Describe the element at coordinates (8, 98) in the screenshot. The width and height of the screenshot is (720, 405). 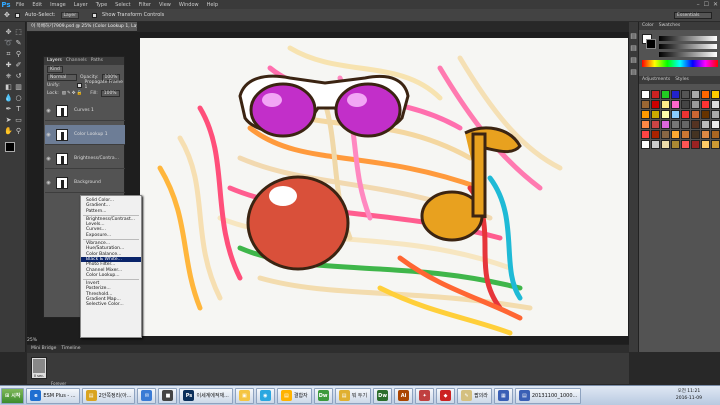
I see `blur-tool-icon: 💧` at that location.